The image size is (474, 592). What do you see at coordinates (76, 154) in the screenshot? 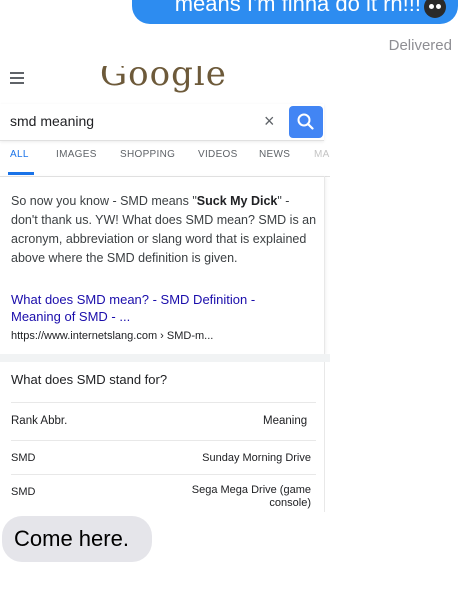
I see `tab-images: IMAGES` at bounding box center [76, 154].